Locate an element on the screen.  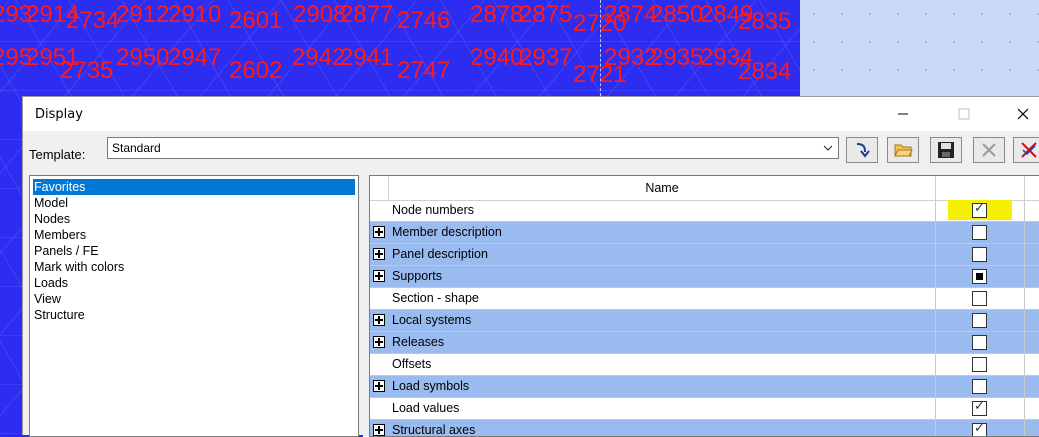
category-item-structure: Structure is located at coordinates (59, 315).